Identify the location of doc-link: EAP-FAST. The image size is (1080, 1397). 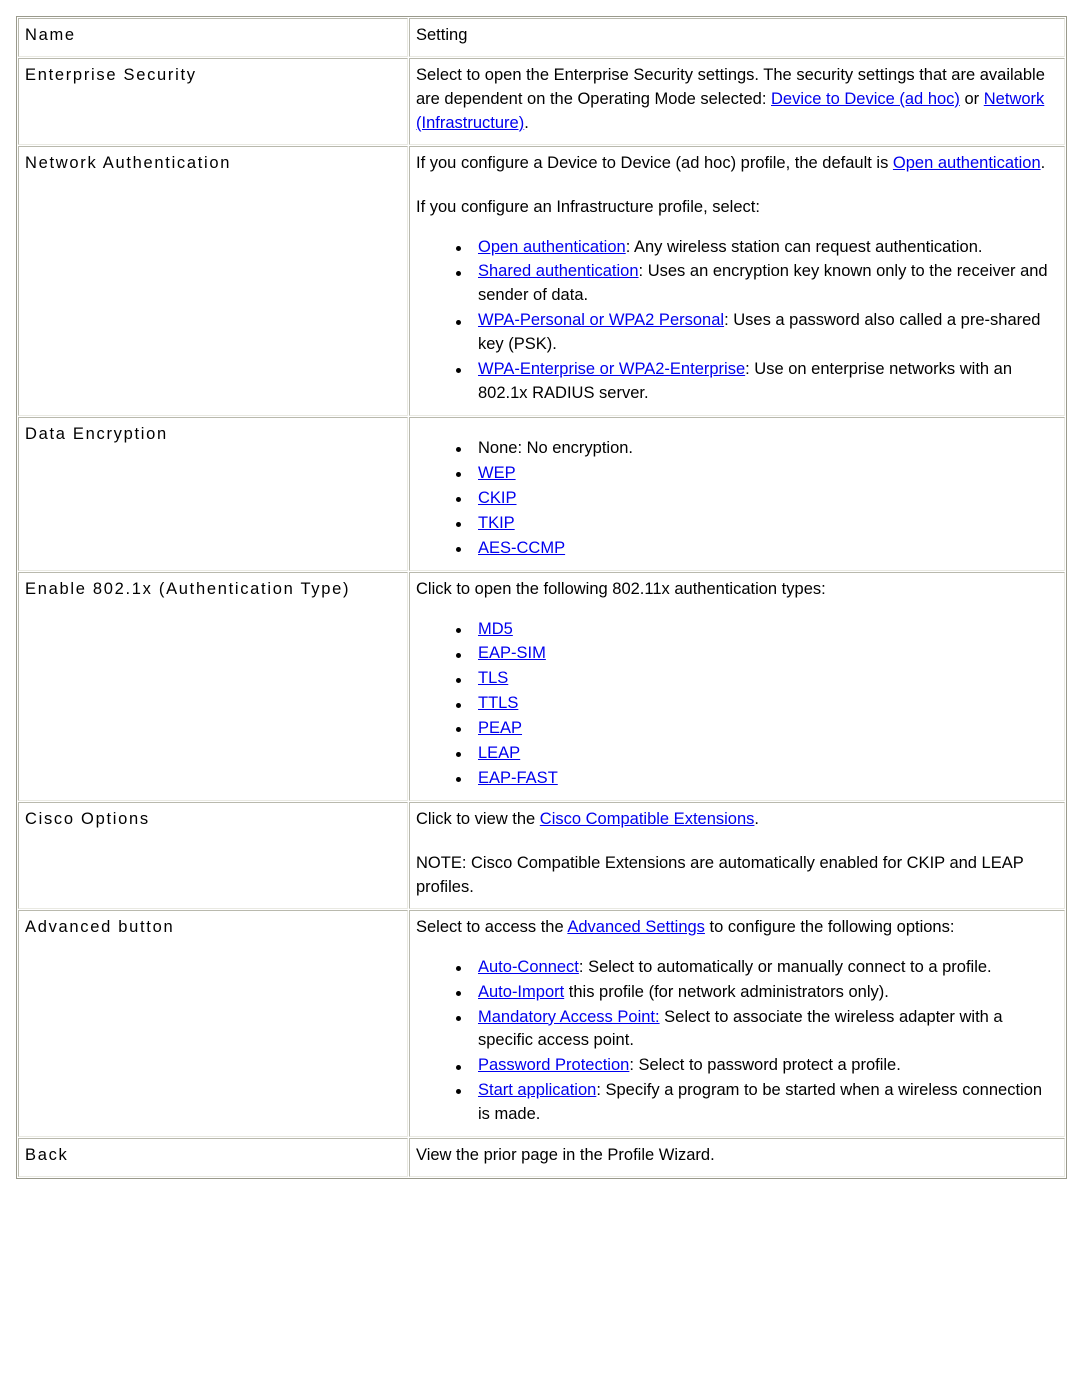
(518, 778).